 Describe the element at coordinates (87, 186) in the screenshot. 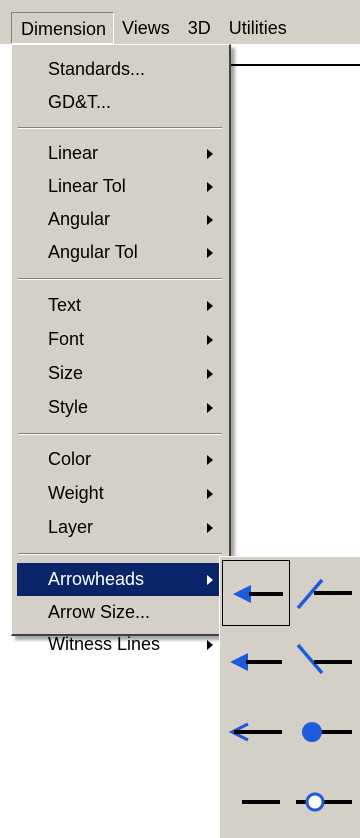

I see `menu-item-label: Linear Tol` at that location.